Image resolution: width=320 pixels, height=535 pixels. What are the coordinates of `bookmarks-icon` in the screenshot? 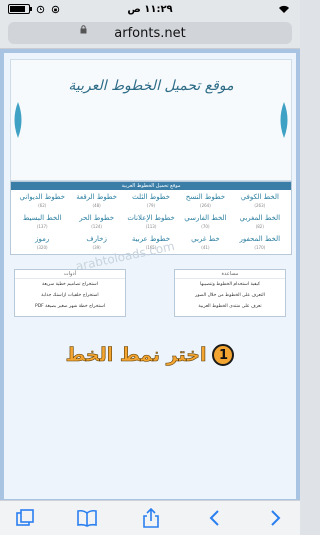 It's located at (87, 518).